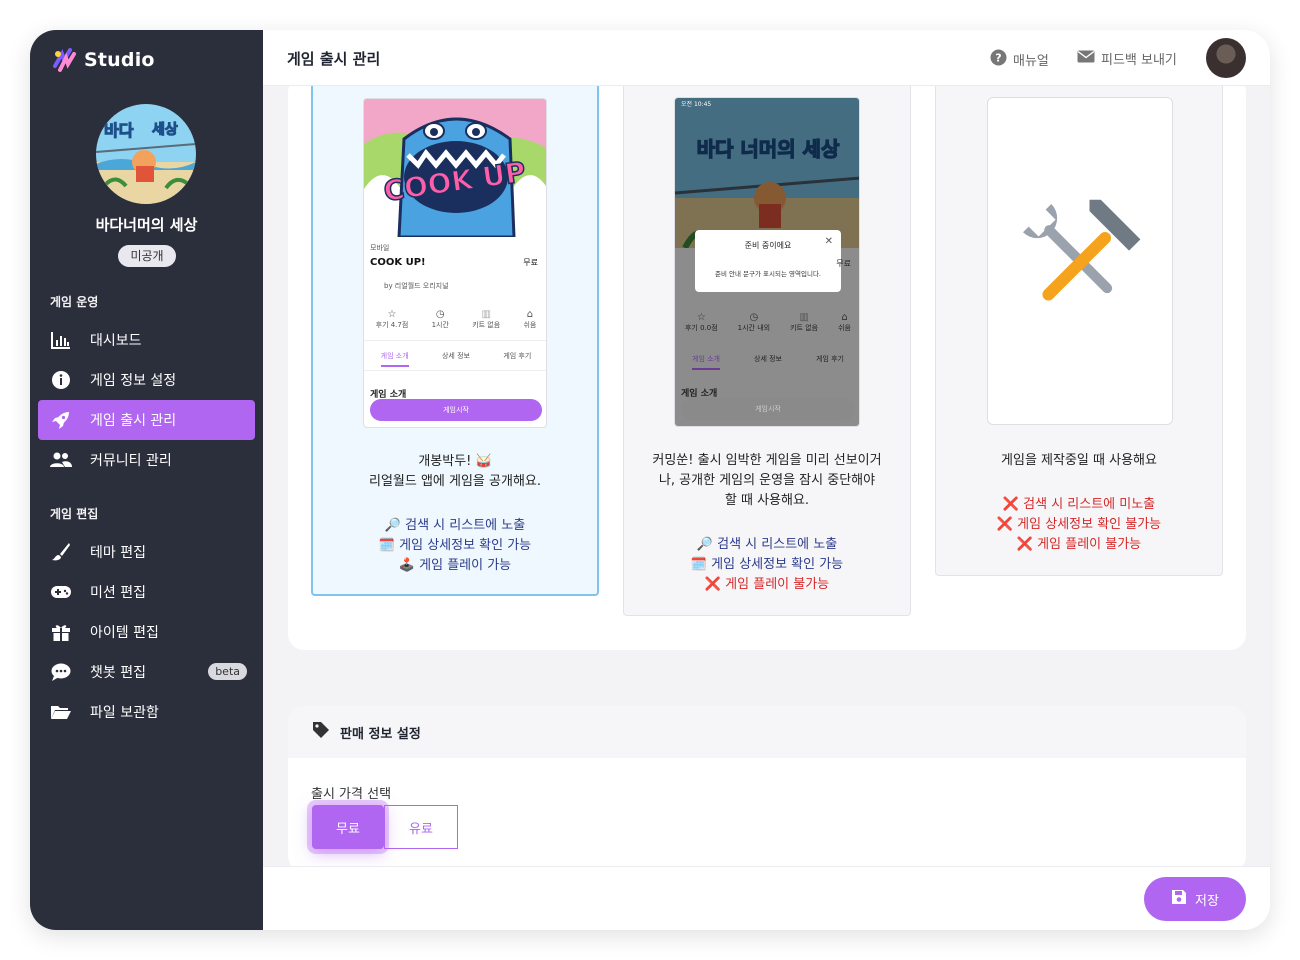 This screenshot has height=960, width=1300. What do you see at coordinates (131, 461) in the screenshot?
I see `sidebar-item-label: 커뮤니티 관리` at bounding box center [131, 461].